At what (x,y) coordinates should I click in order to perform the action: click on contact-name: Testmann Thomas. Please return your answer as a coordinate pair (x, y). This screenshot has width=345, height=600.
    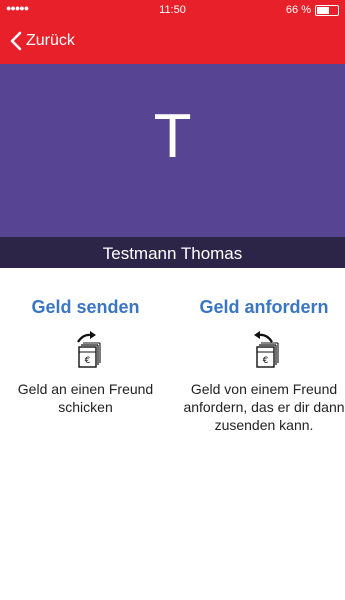
    Looking at the image, I should click on (172, 253).